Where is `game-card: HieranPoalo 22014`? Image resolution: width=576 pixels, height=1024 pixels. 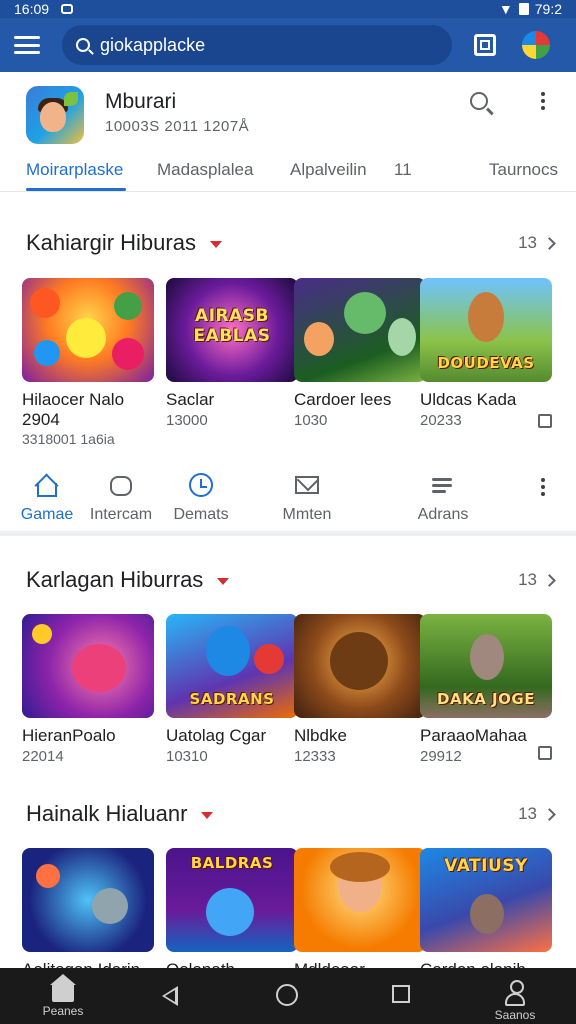
game-card: HieranPoalo 22014 is located at coordinates (88, 690).